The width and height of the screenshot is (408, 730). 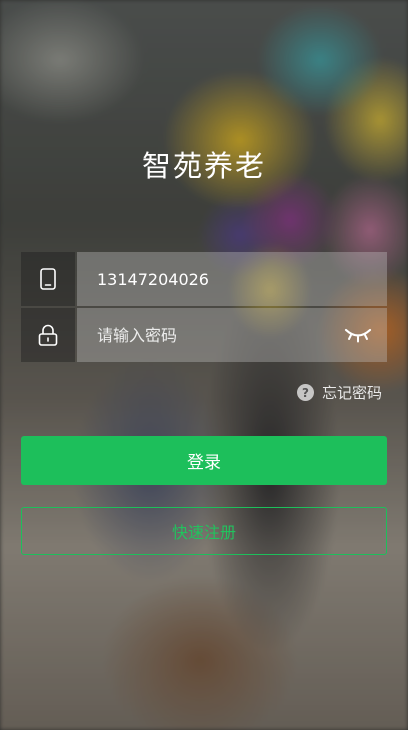 What do you see at coordinates (358, 335) in the screenshot?
I see `eye-closed-icon` at bounding box center [358, 335].